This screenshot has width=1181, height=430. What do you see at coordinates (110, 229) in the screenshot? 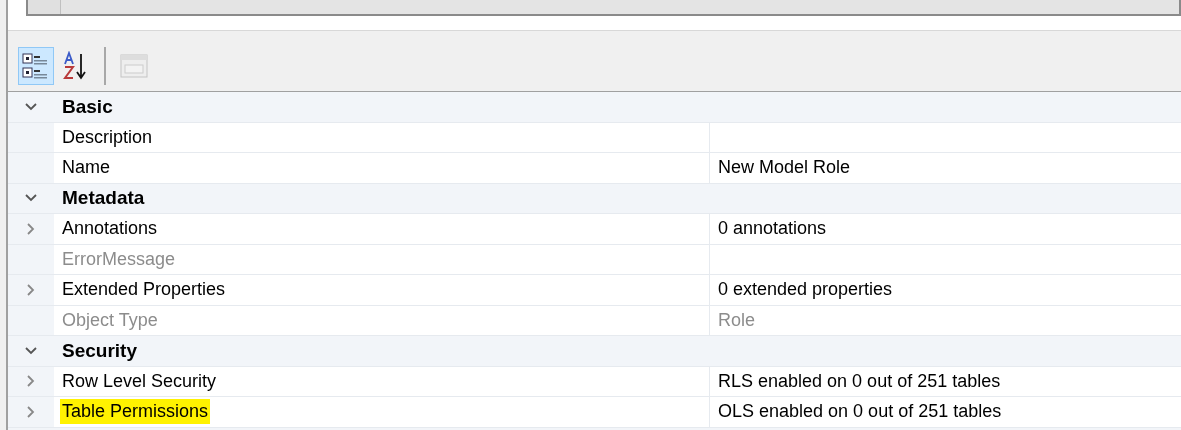
I see `property-name: Annotations` at bounding box center [110, 229].